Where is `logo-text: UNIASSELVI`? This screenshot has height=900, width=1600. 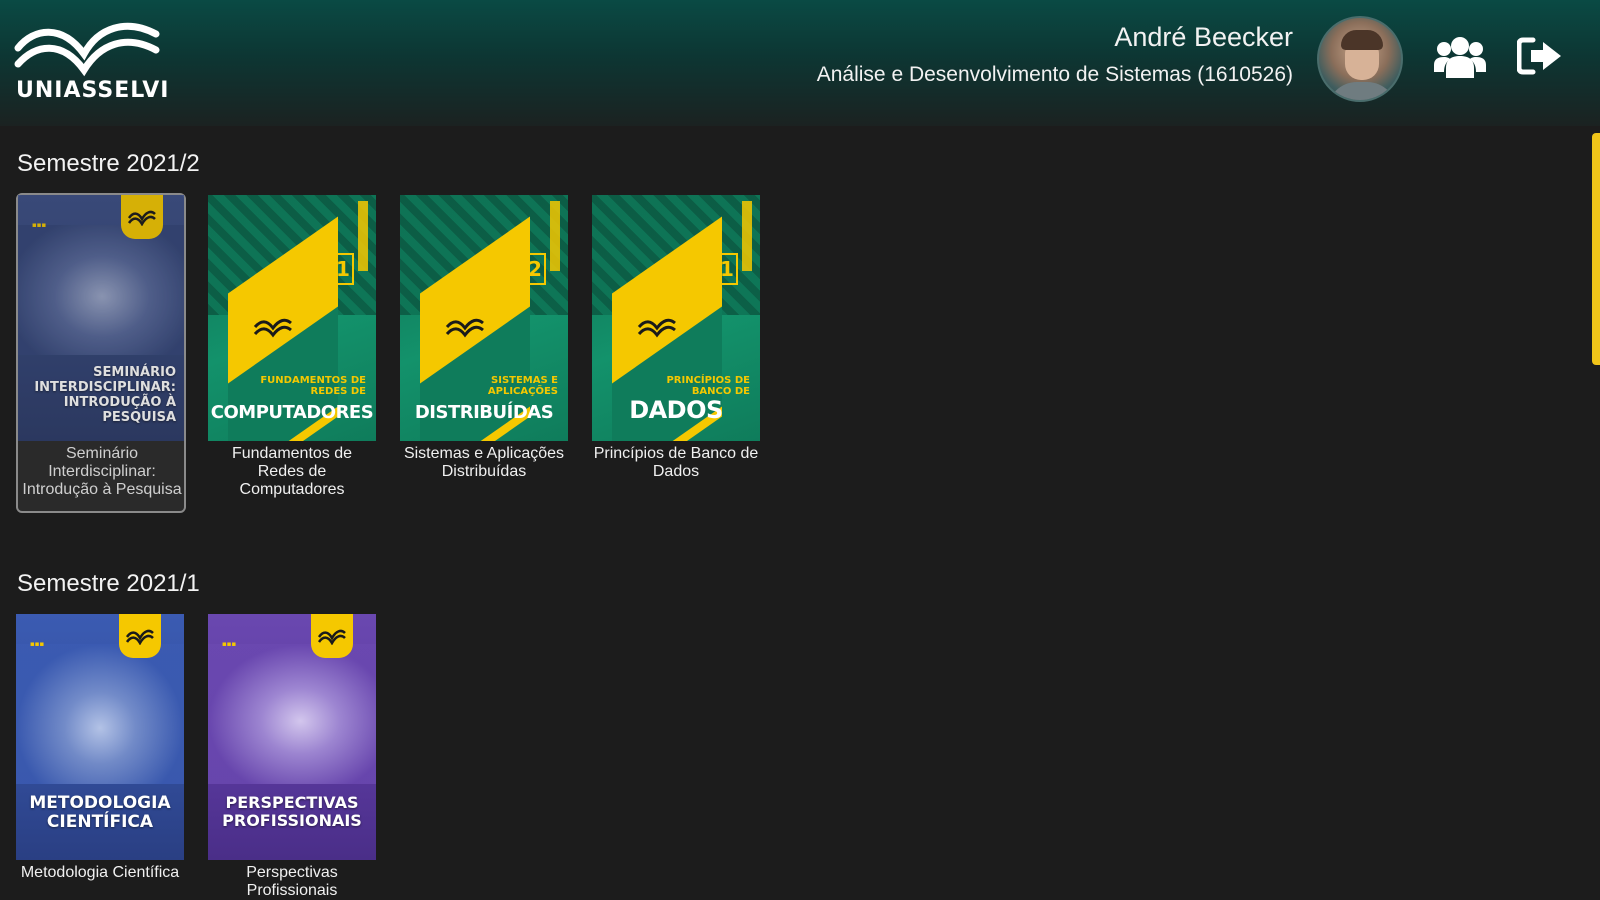 logo-text: UNIASSELVI is located at coordinates (93, 90).